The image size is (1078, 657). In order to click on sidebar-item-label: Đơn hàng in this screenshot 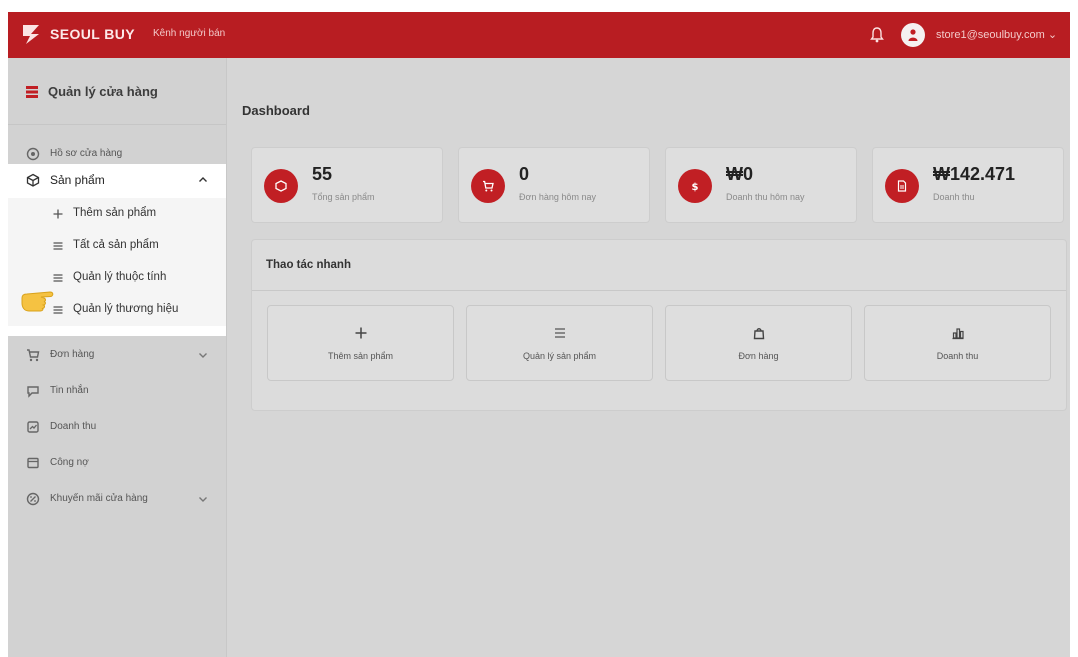, I will do `click(72, 354)`.